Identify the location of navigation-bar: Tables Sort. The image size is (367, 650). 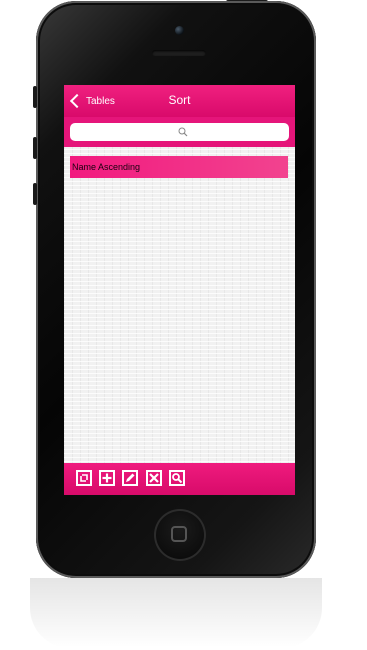
(179, 101).